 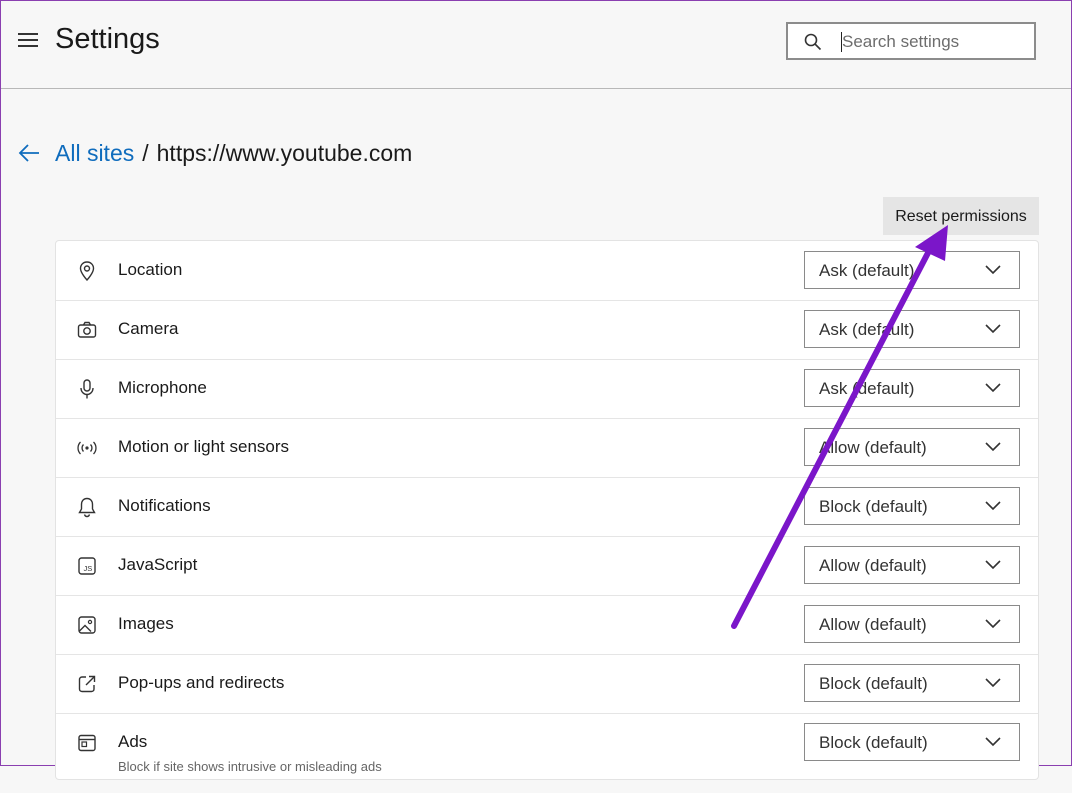 I want to click on permission-label: Notifications, so click(x=164, y=505).